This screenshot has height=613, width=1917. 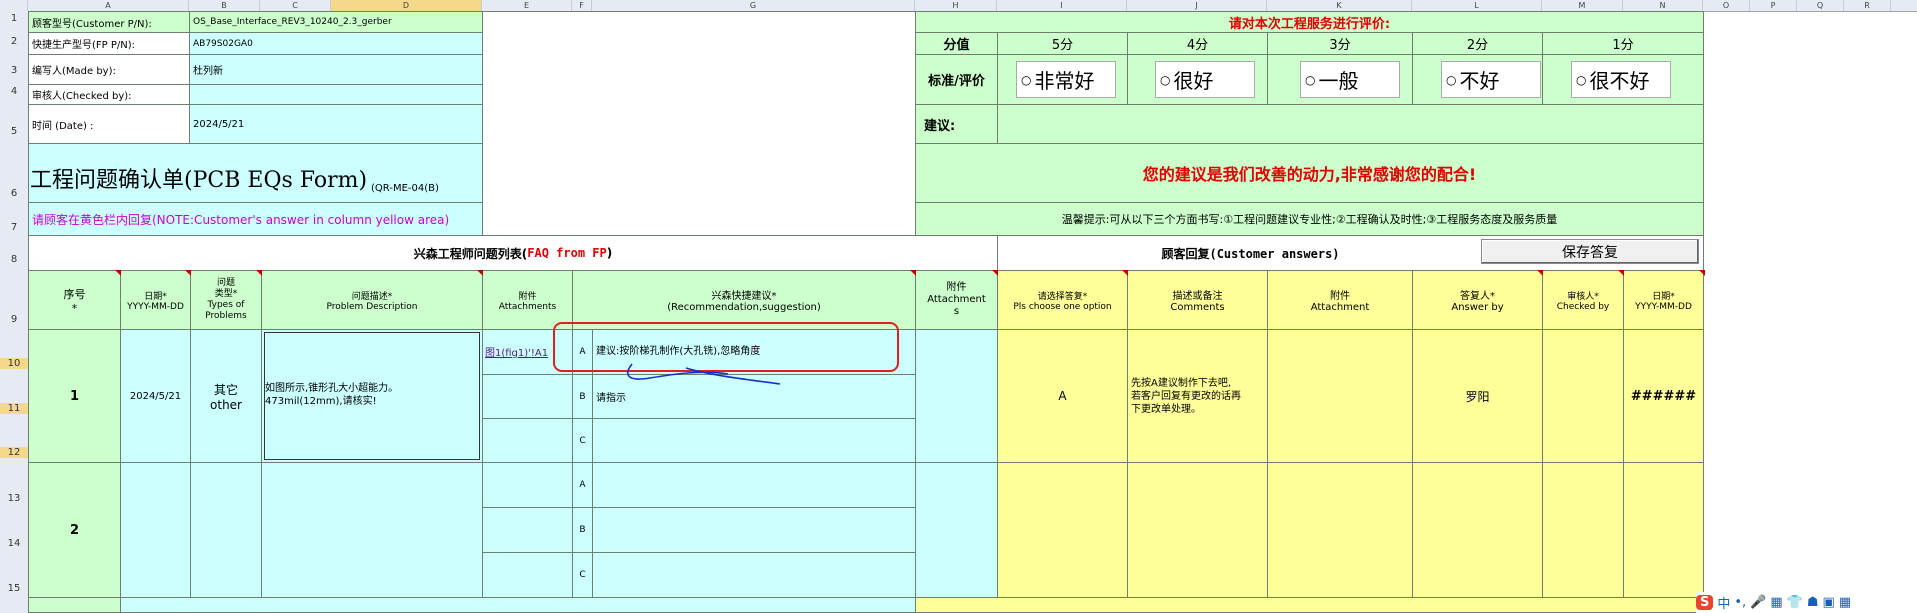 What do you see at coordinates (14, 259) in the screenshot?
I see `row-header: 8` at bounding box center [14, 259].